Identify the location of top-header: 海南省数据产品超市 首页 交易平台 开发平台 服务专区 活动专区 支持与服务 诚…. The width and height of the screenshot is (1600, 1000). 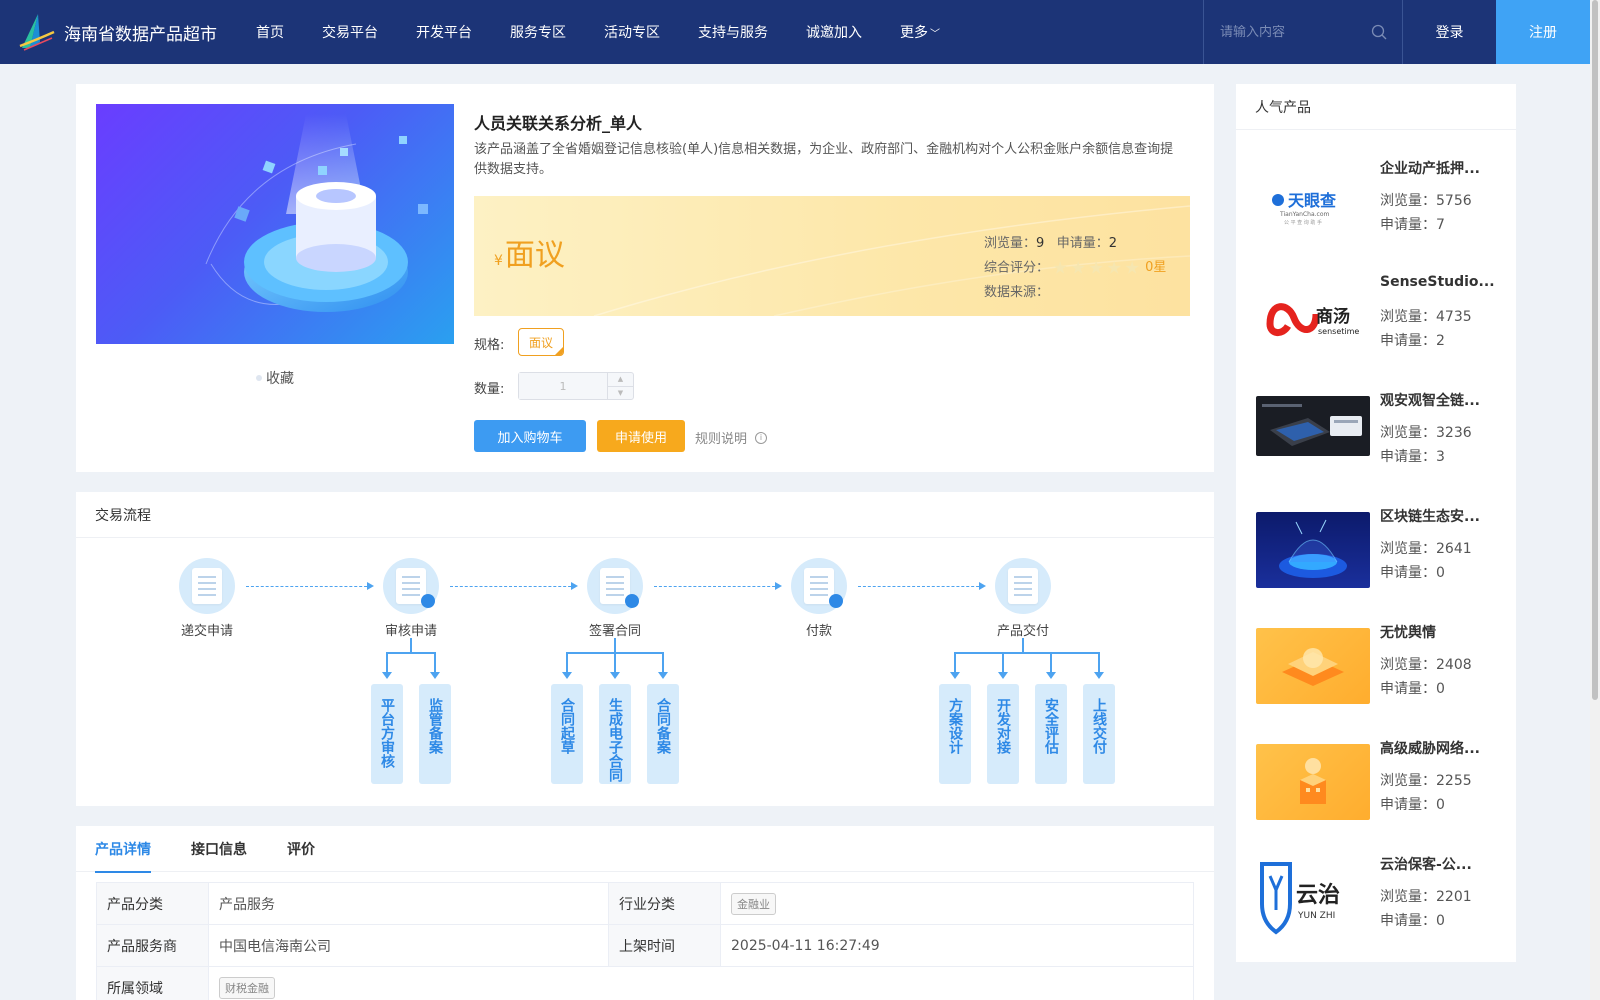
(795, 32).